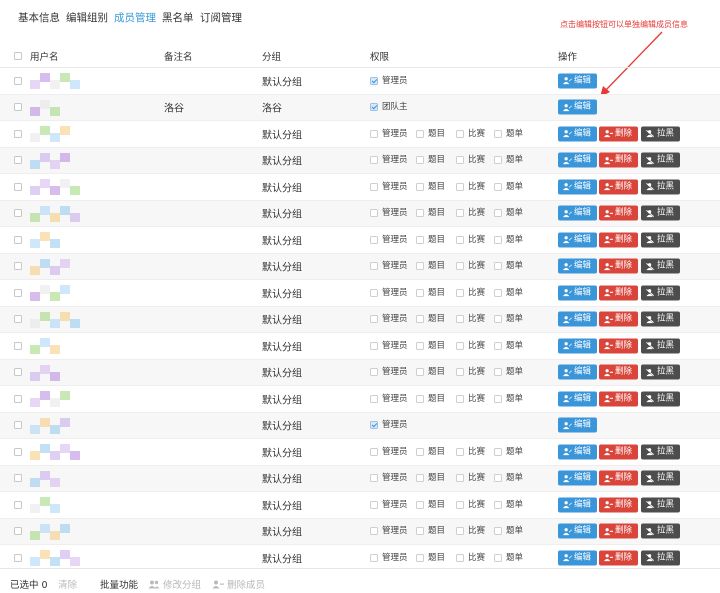 This screenshot has height=593, width=720. What do you see at coordinates (178, 17) in the screenshot?
I see `tab-blacklist: 黑名单` at bounding box center [178, 17].